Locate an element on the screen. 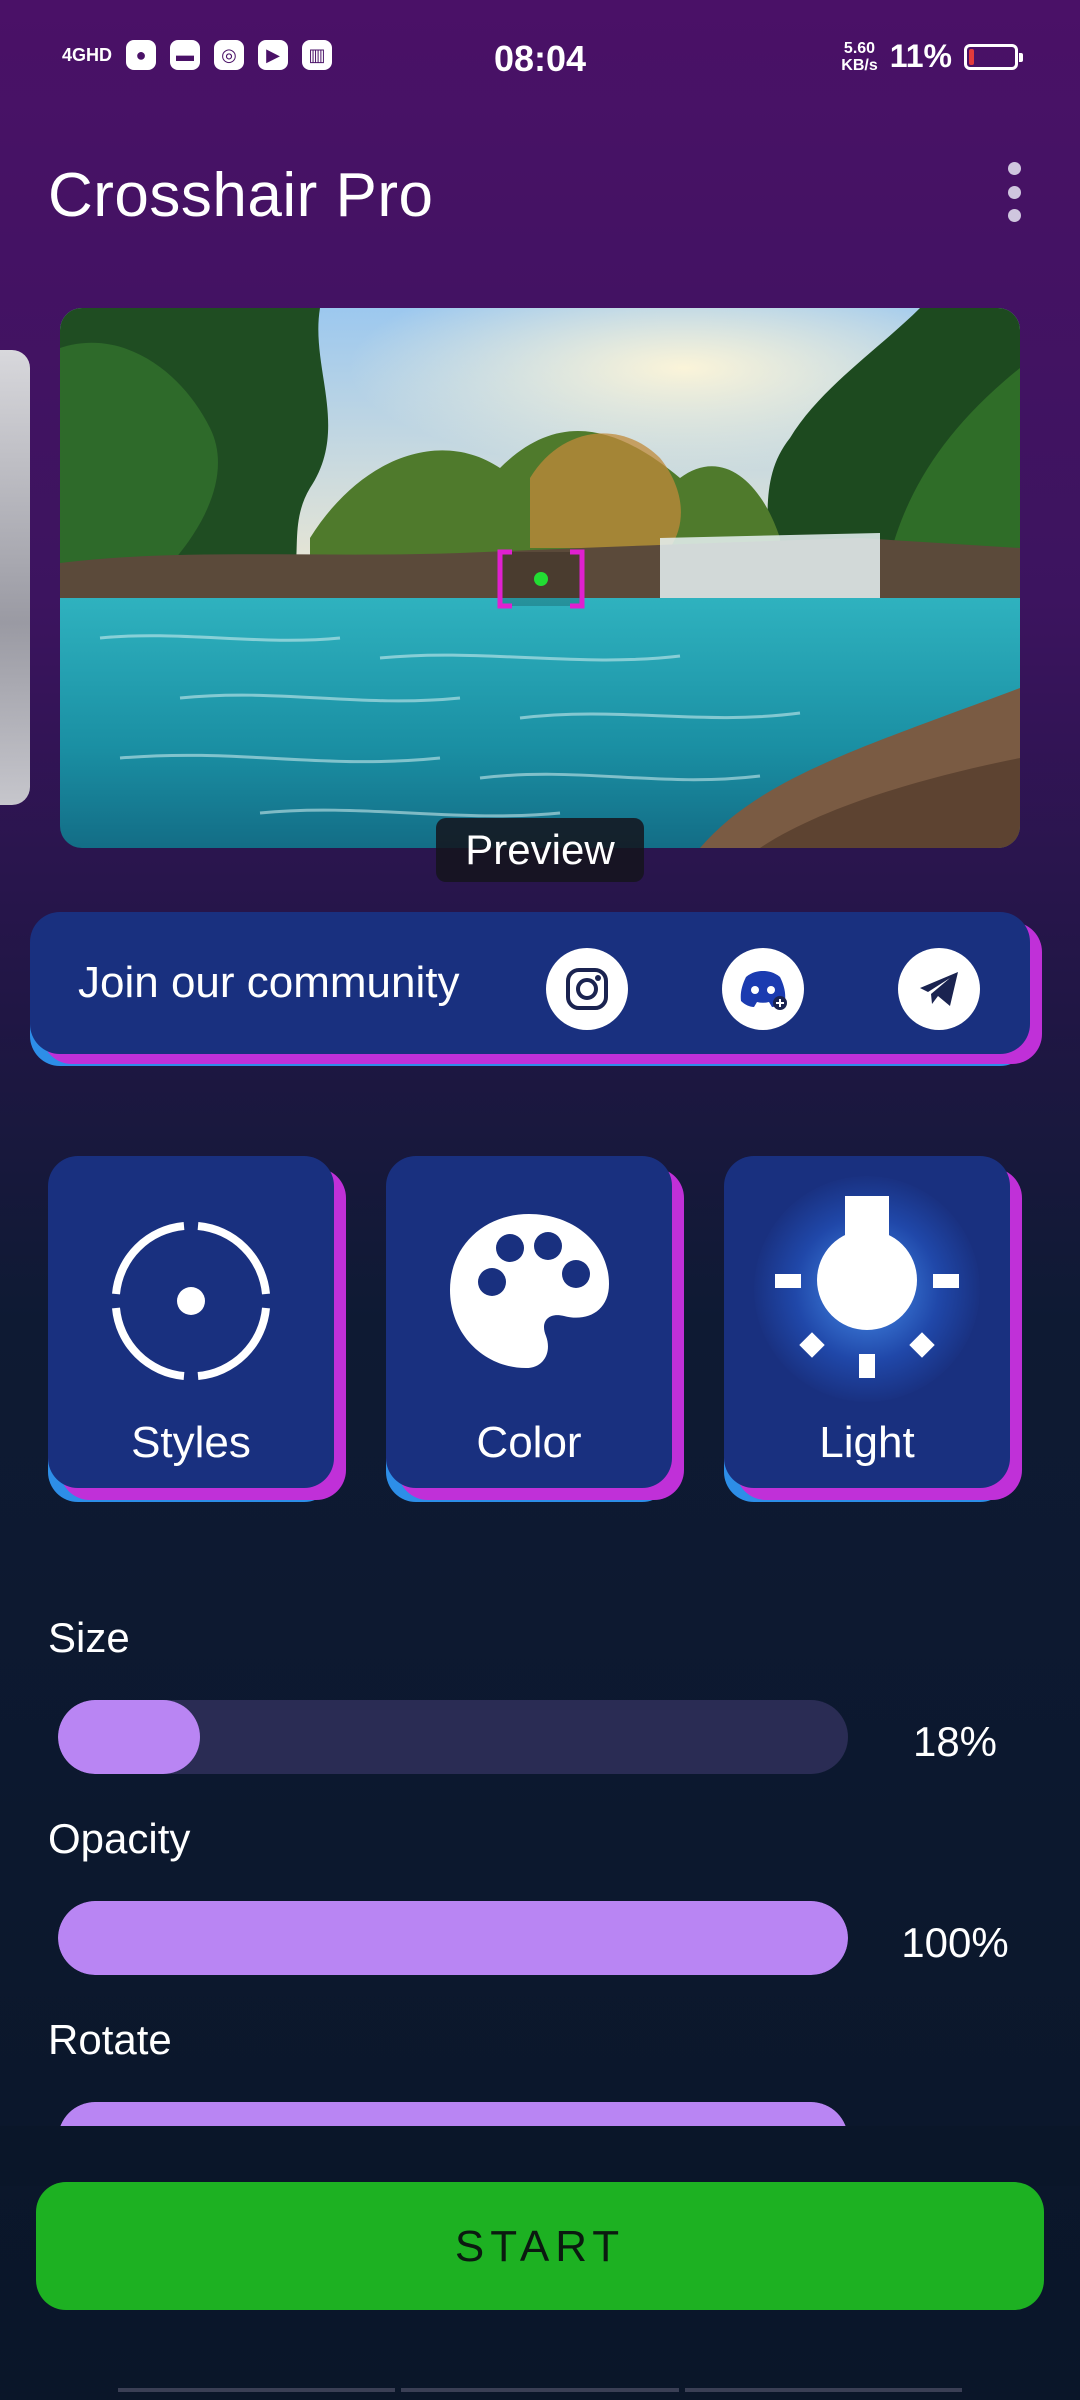  network-speed: 5.60 KB/s is located at coordinates (859, 57).